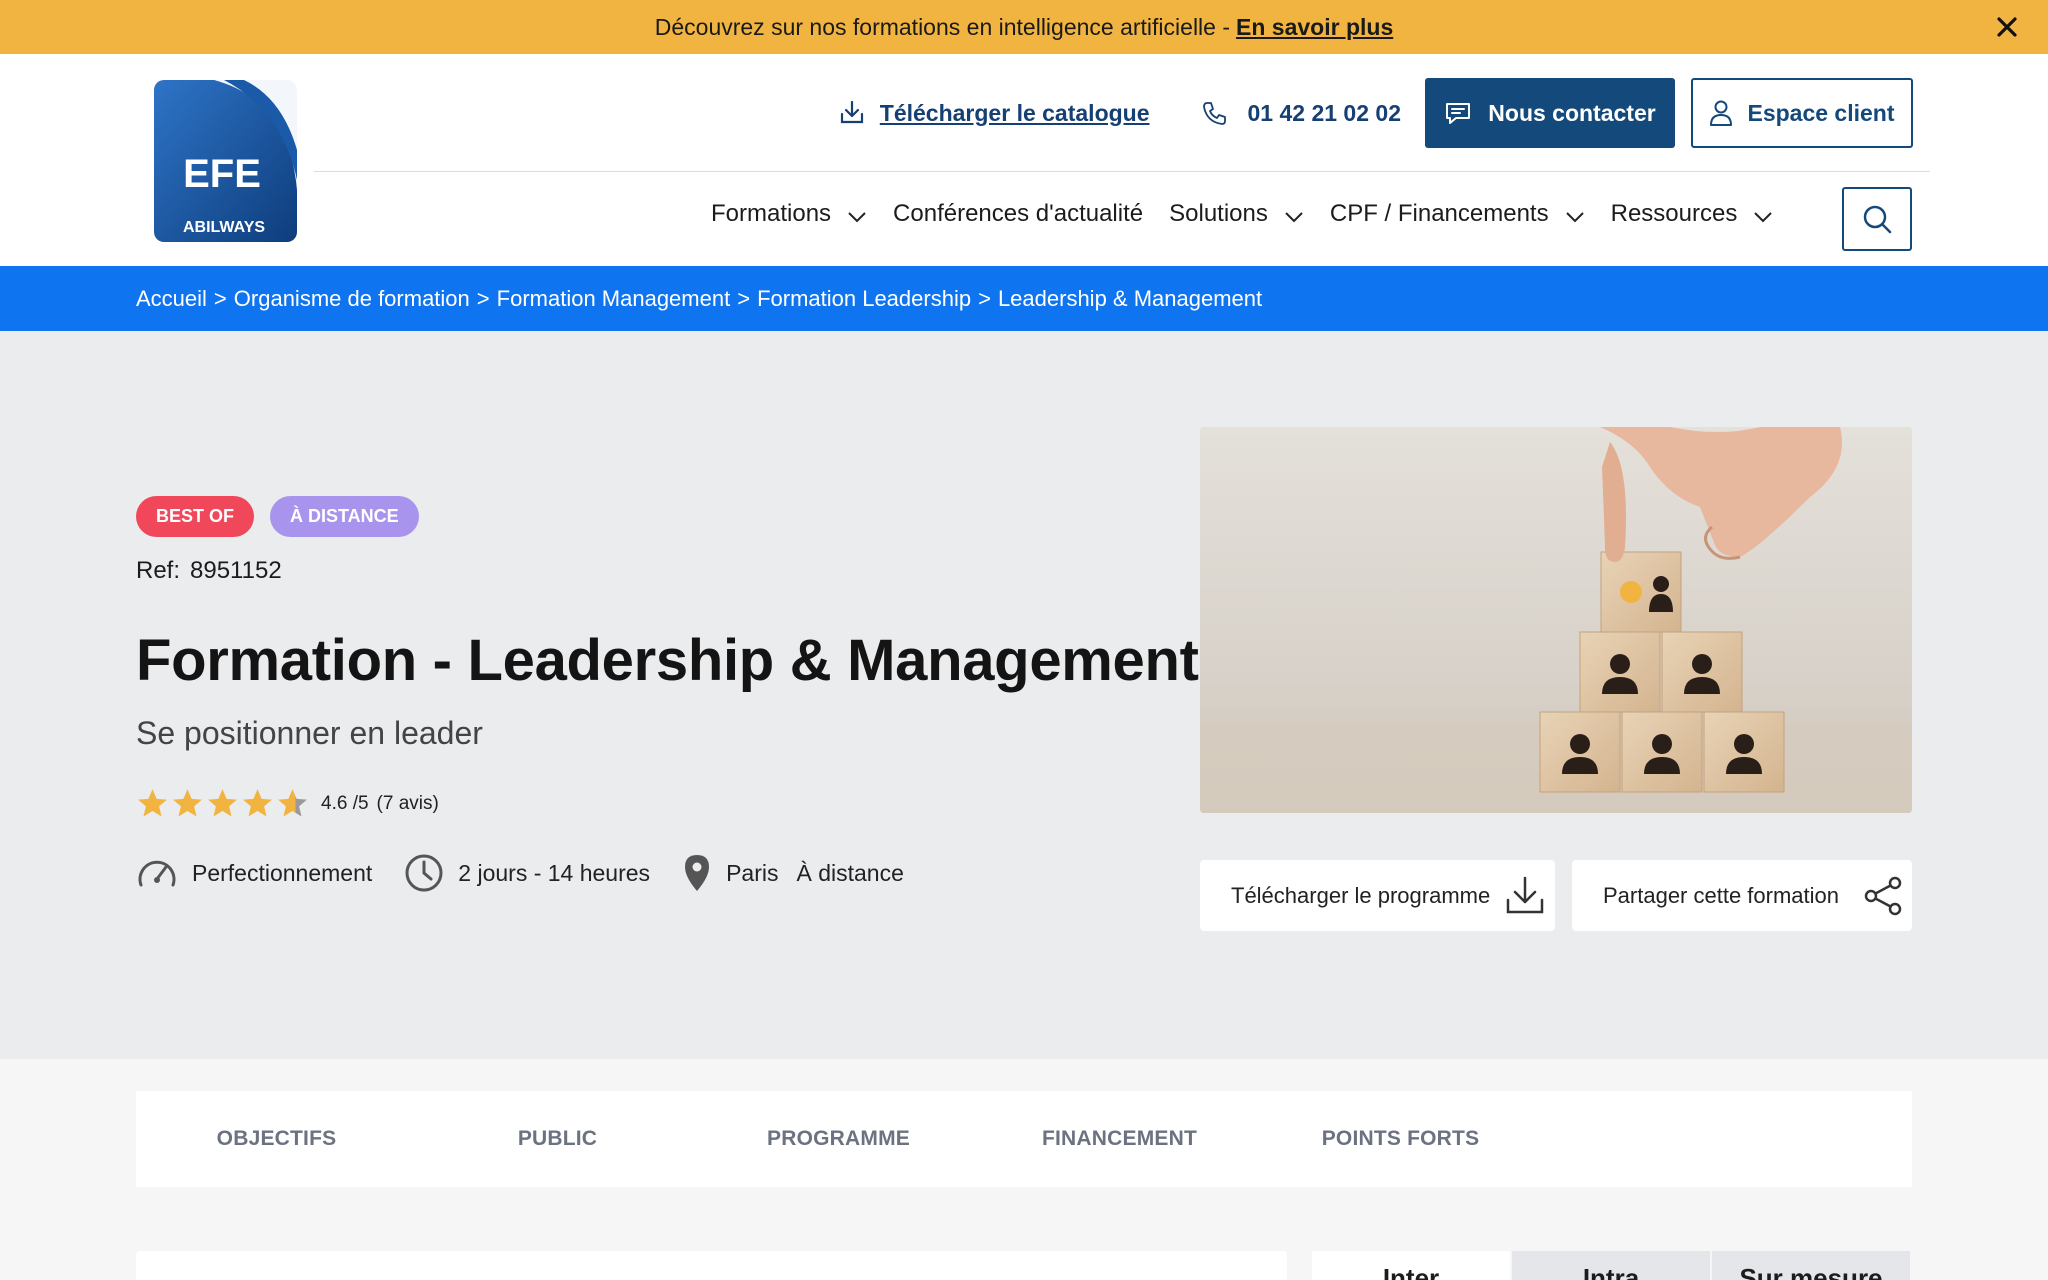 Image resolution: width=2048 pixels, height=1280 pixels. Describe the element at coordinates (1214, 113) in the screenshot. I see `phone-icon` at that location.